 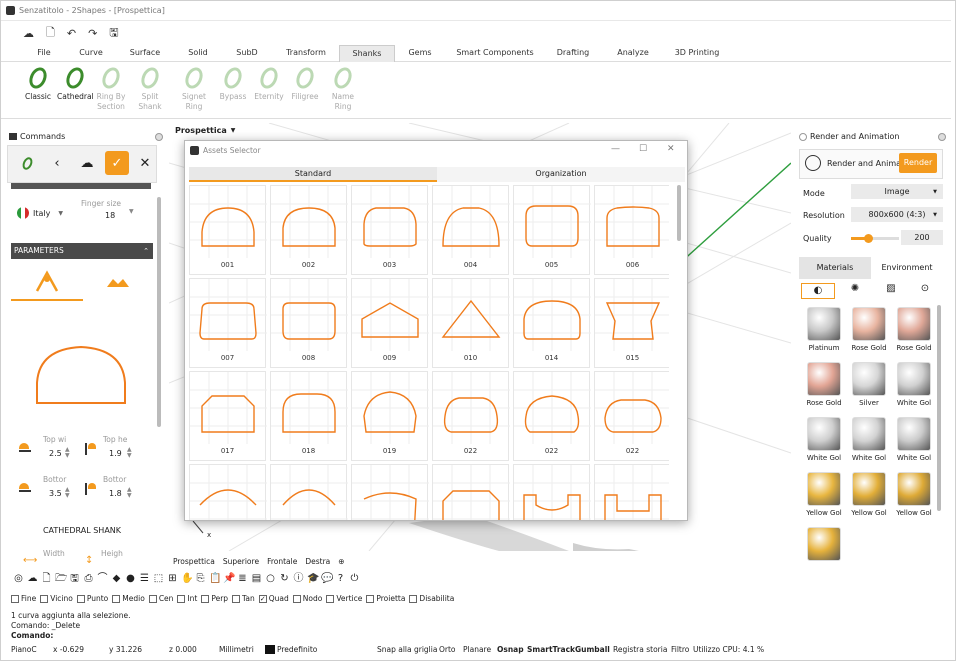 I want to click on asset-item: 018, so click(x=309, y=416).